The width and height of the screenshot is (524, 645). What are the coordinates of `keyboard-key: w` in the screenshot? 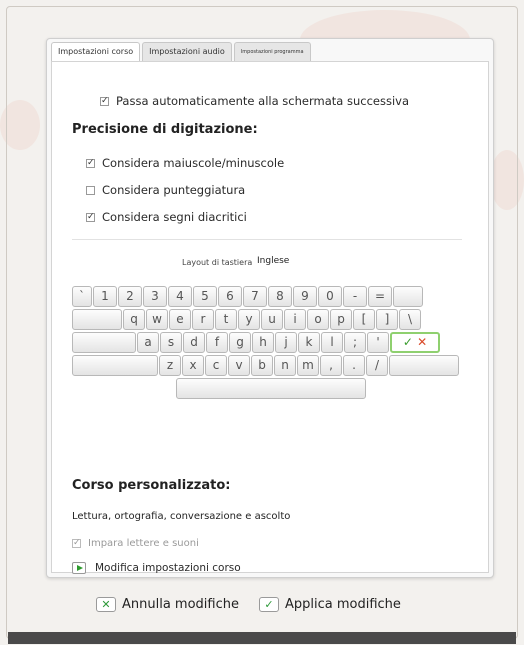 It's located at (157, 319).